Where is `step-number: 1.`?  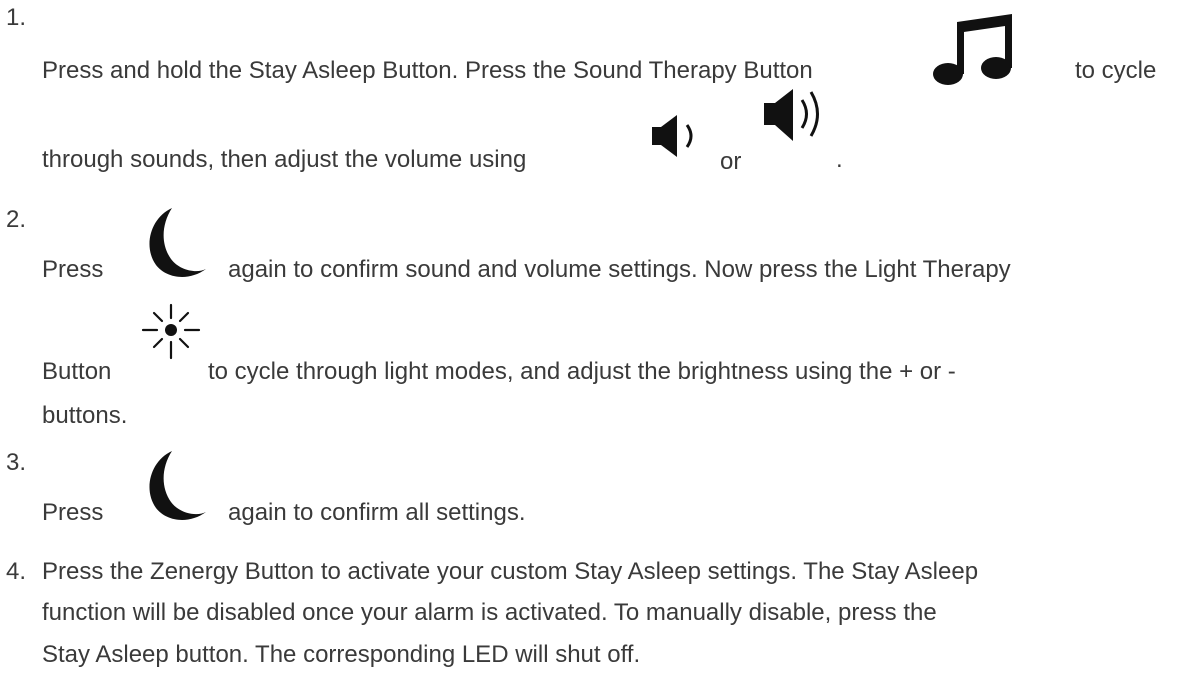
step-number: 1. is located at coordinates (16, 17).